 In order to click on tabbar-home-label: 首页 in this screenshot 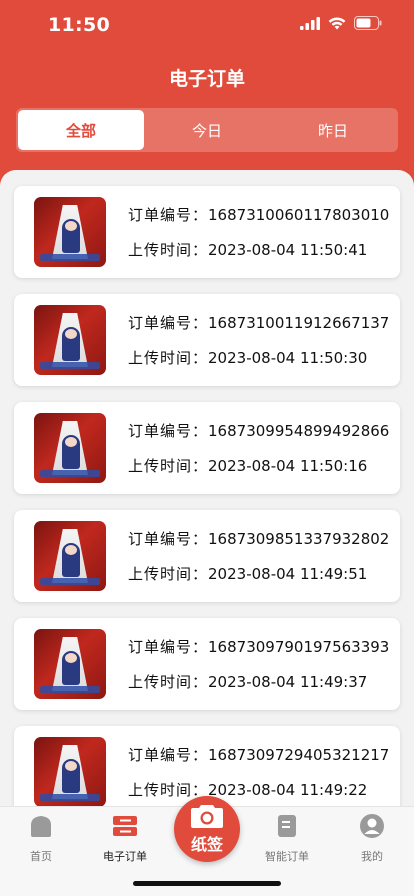, I will do `click(41, 856)`.